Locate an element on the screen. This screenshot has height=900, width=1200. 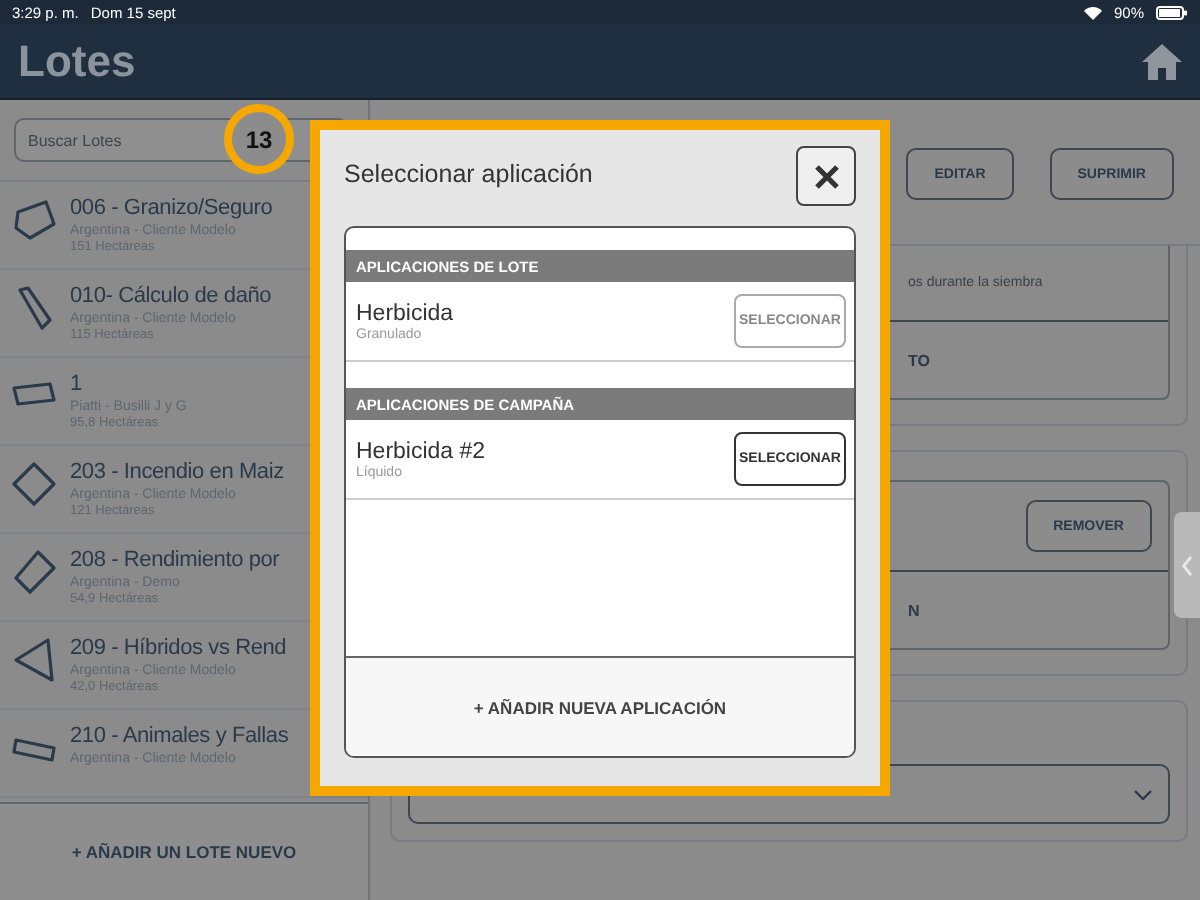
close-icon is located at coordinates (826, 176).